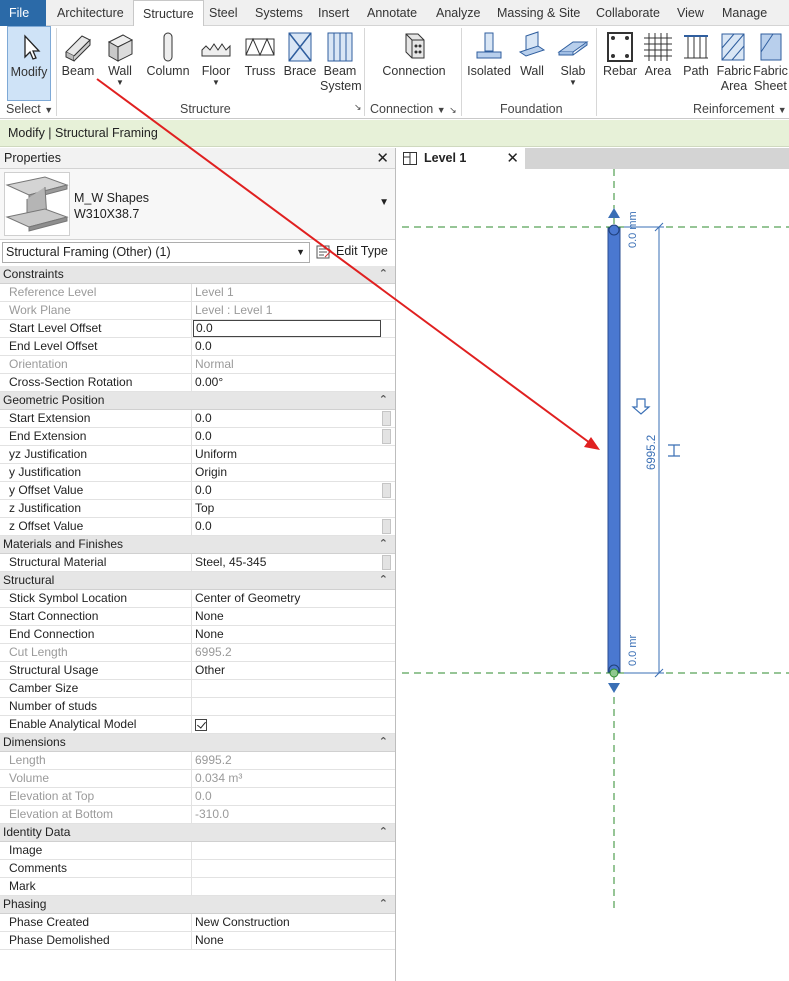  I want to click on comments-input, so click(287, 868).